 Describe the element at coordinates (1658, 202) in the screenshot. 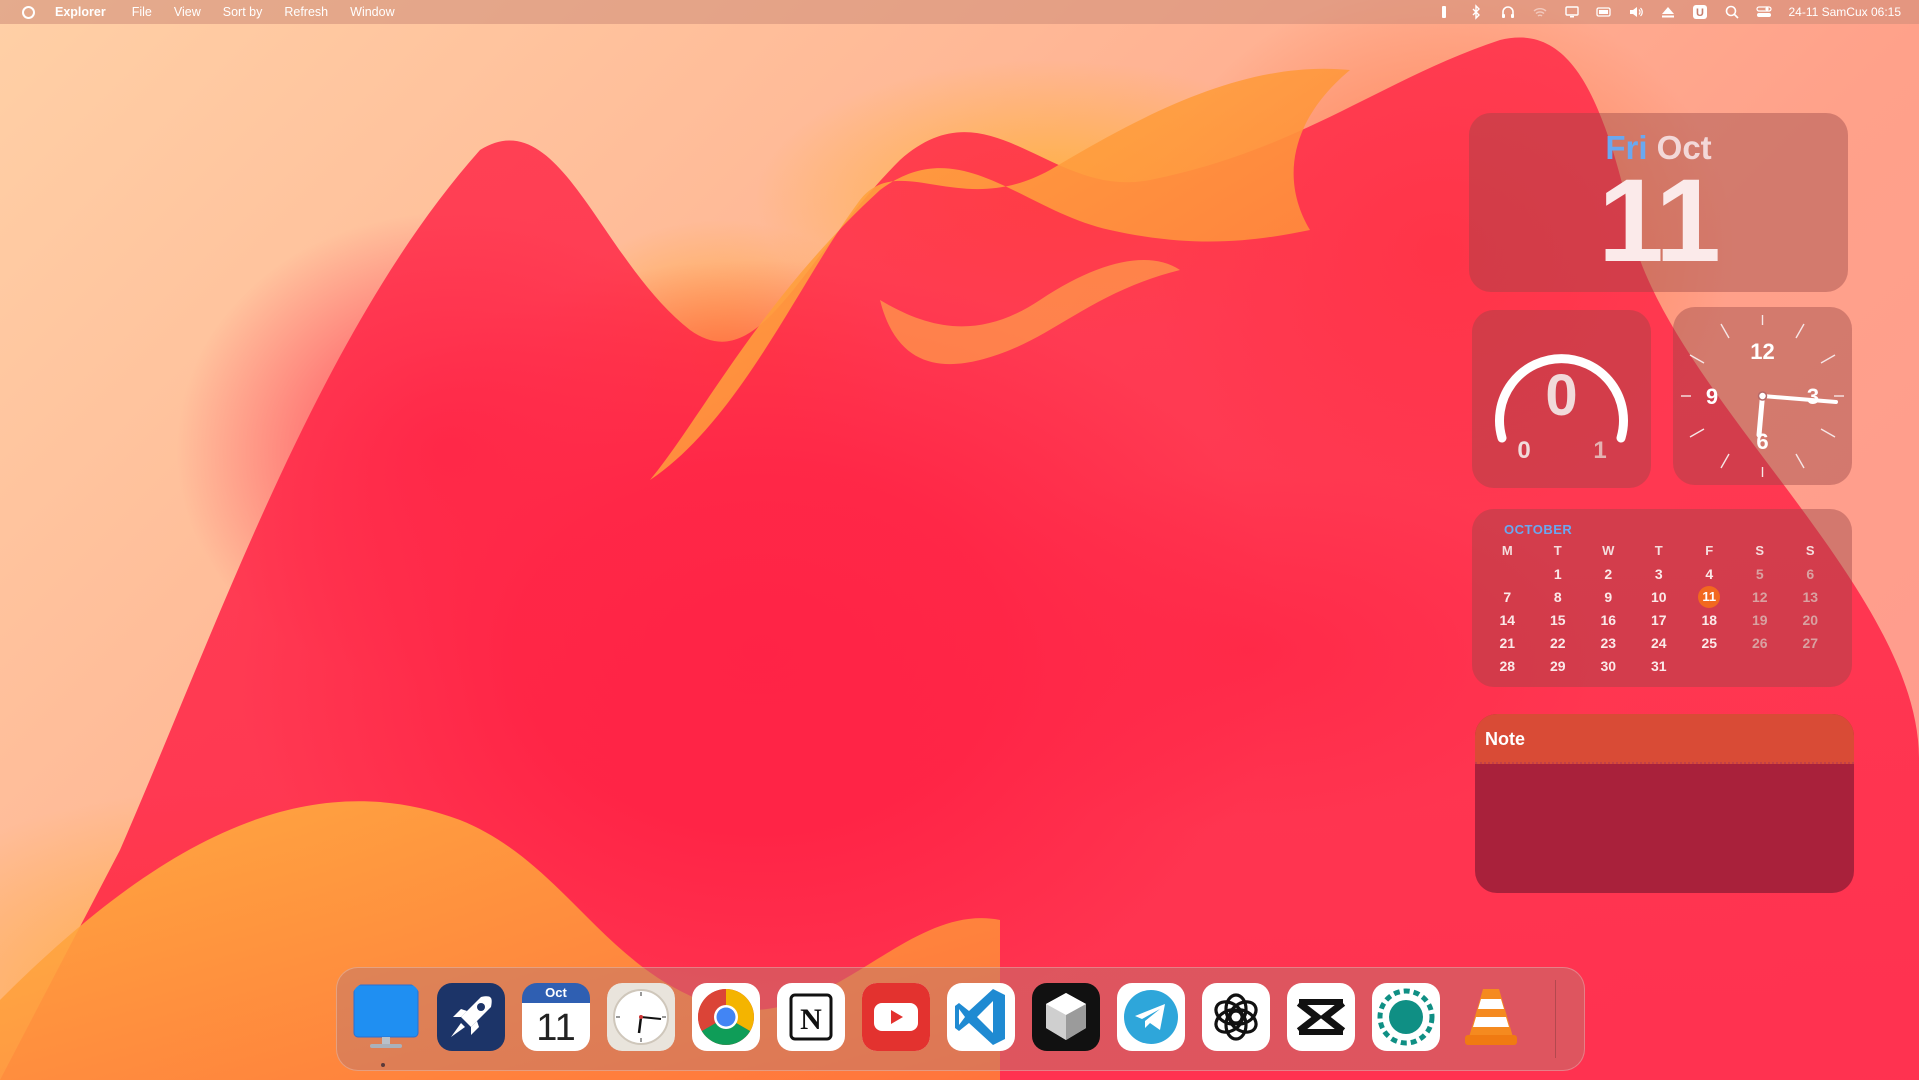

I see `date-widget: Fri Oct 11` at that location.